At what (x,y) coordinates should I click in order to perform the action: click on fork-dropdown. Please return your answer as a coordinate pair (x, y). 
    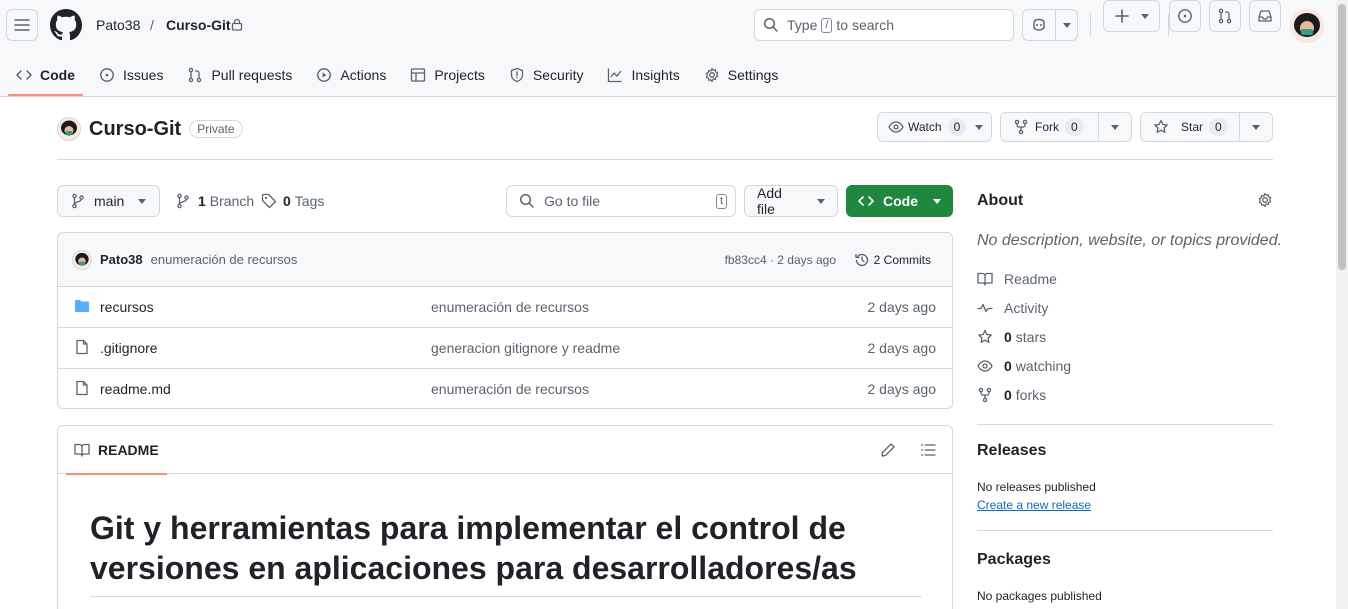
    Looking at the image, I should click on (1115, 127).